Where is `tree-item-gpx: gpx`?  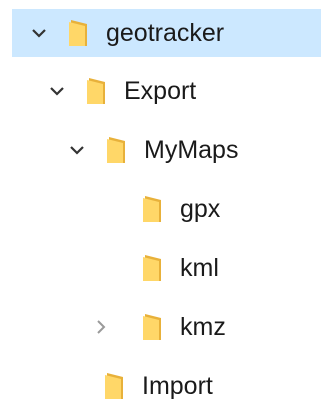 tree-item-gpx: gpx is located at coordinates (166, 209).